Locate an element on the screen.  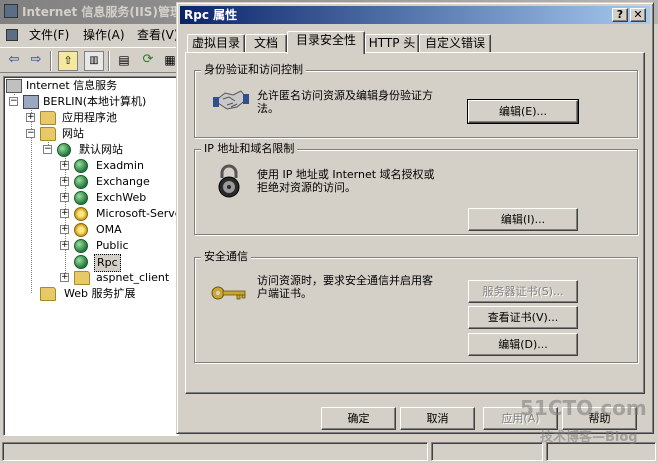
tree-label-exchange: Exchange is located at coordinates (123, 181).